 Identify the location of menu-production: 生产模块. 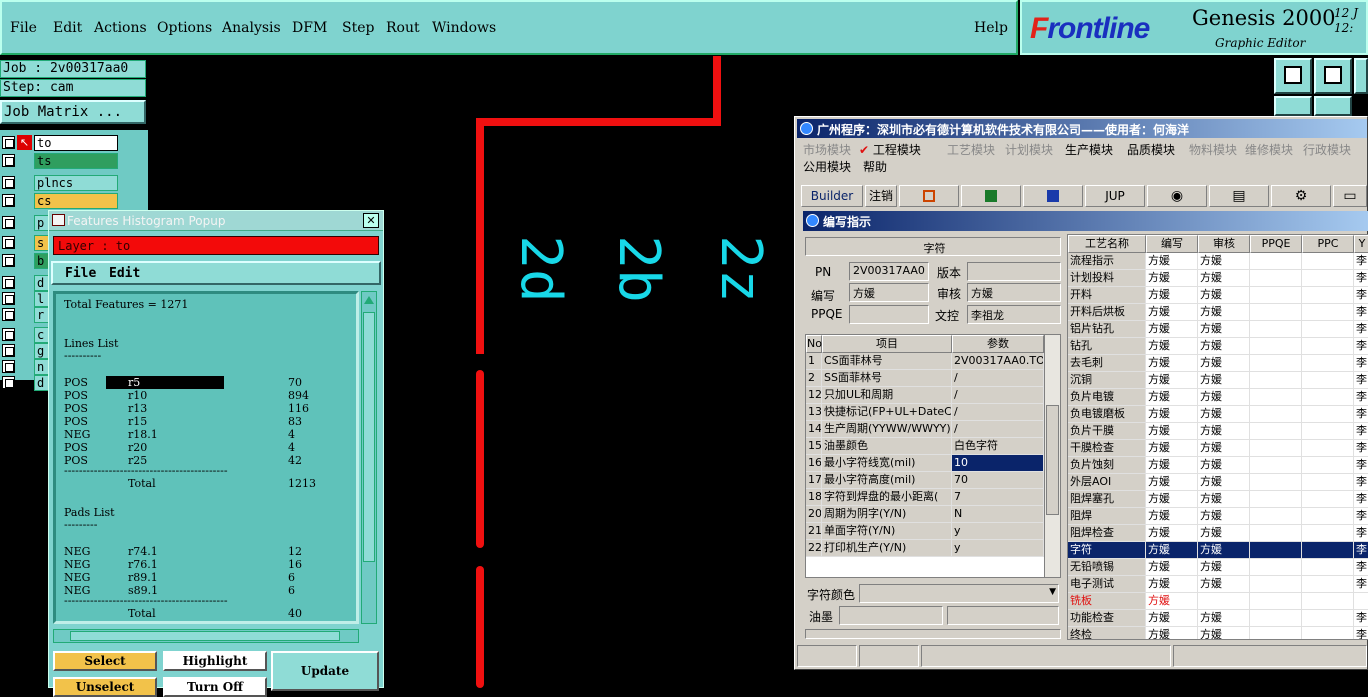
(1089, 149).